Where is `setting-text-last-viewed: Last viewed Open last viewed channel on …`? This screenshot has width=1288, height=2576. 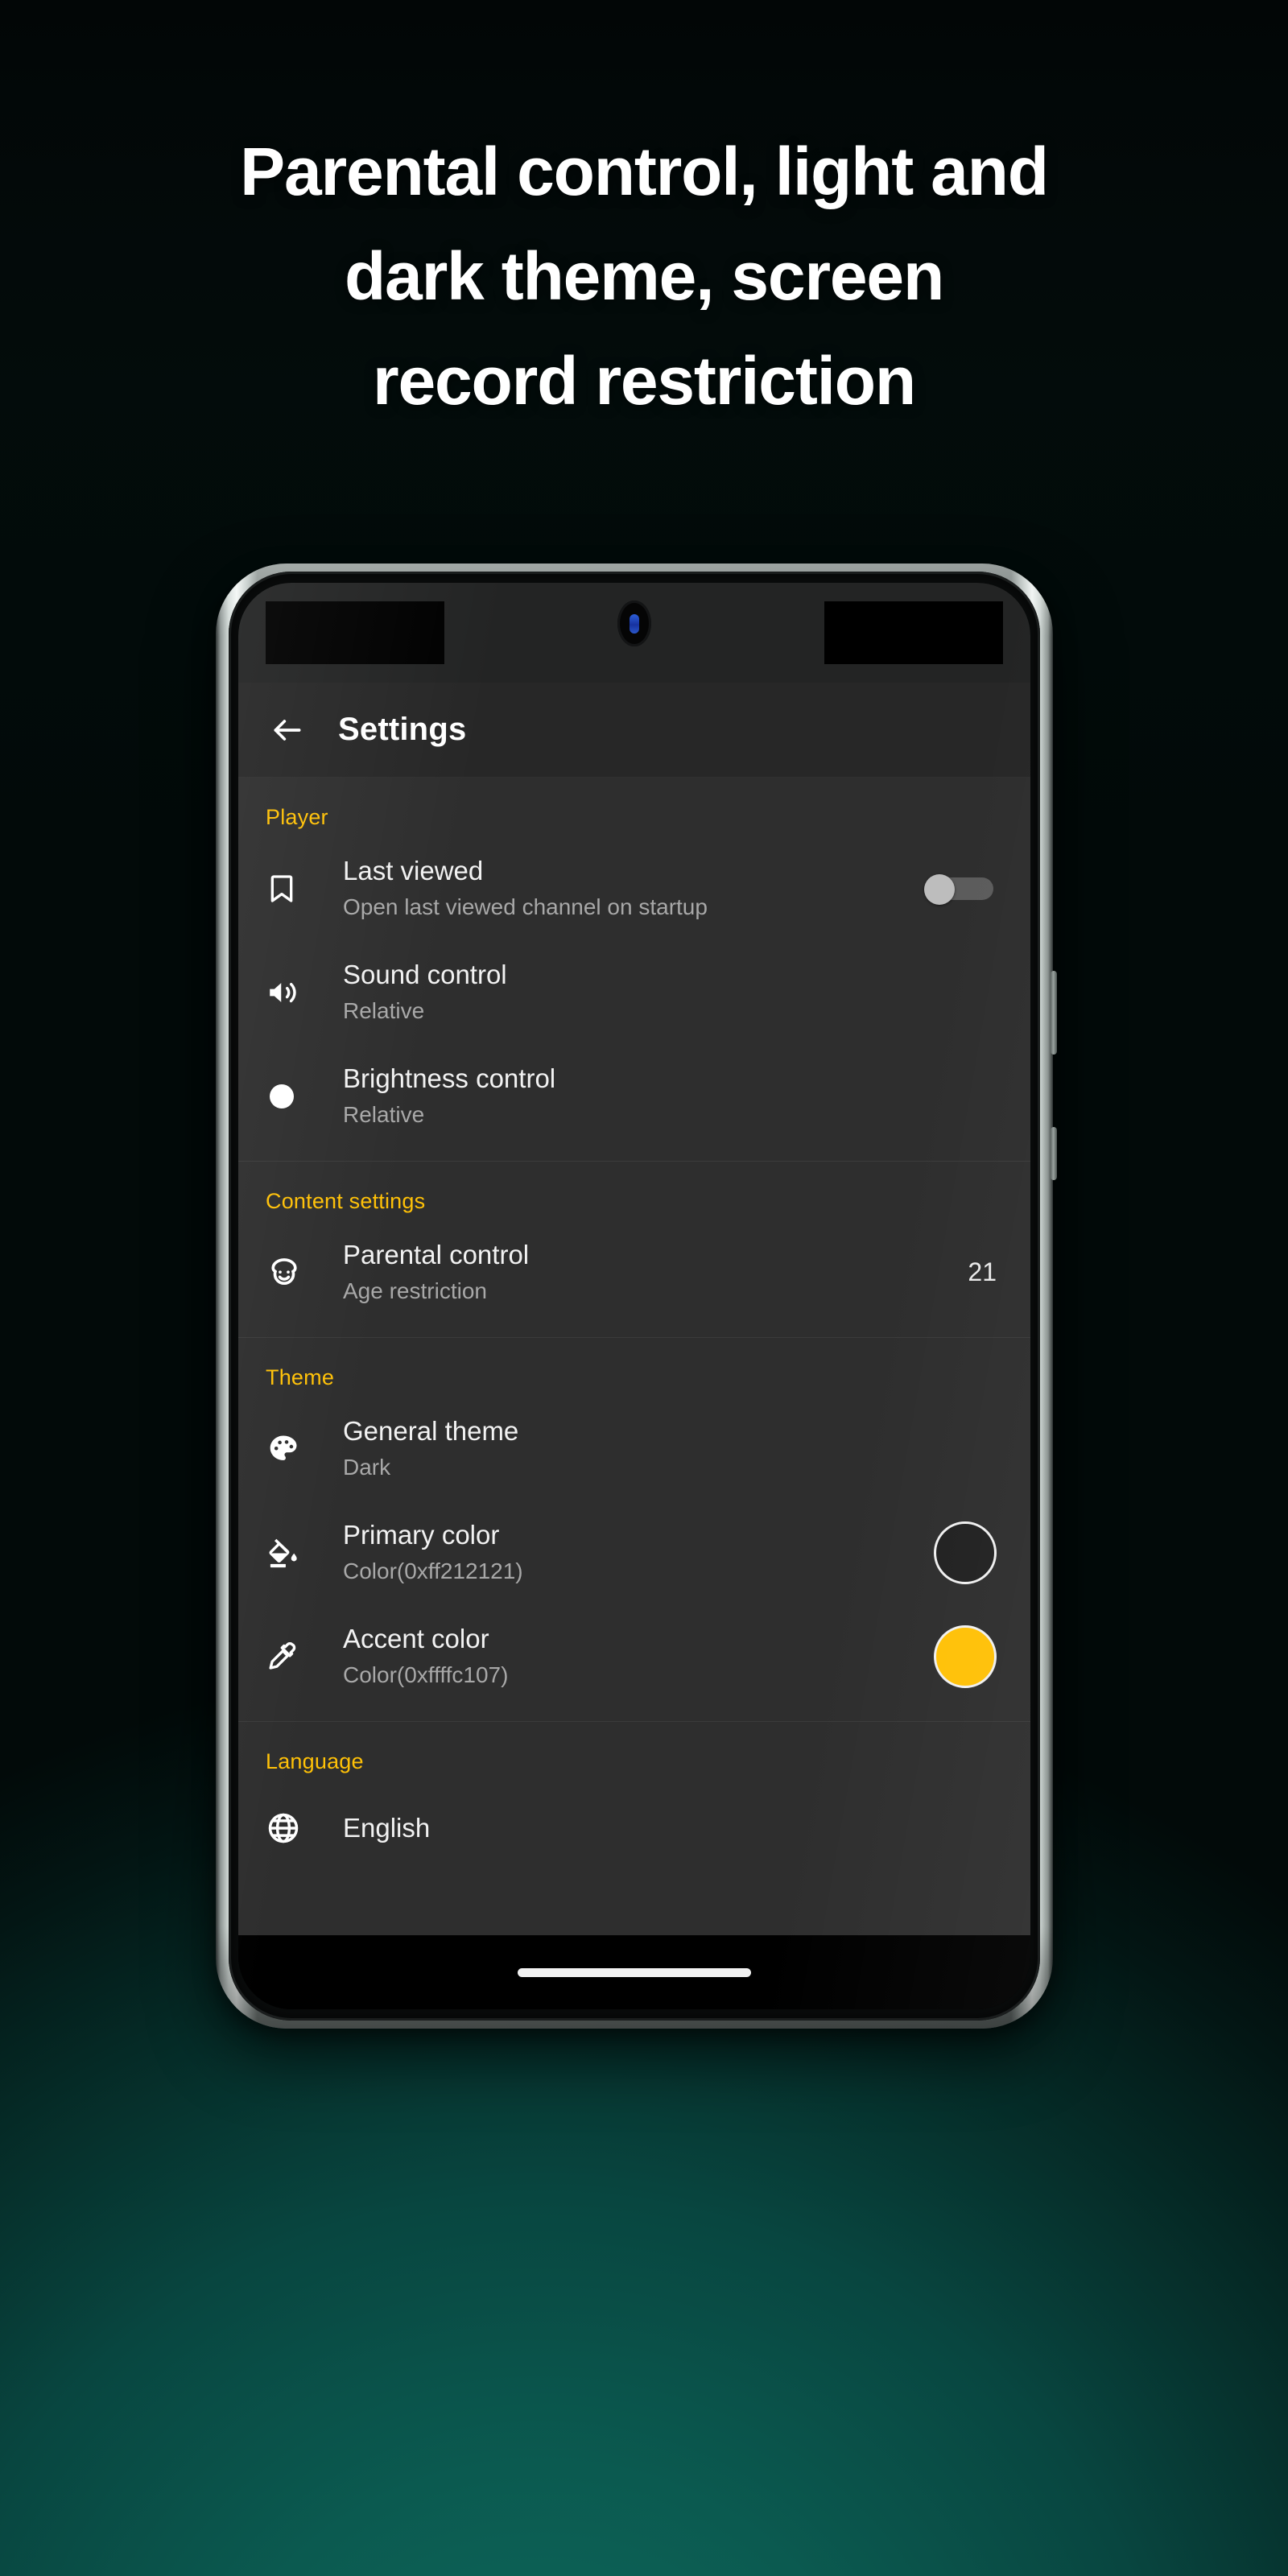
setting-text-last-viewed: Last viewed Open last viewed channel on … is located at coordinates (620, 888).